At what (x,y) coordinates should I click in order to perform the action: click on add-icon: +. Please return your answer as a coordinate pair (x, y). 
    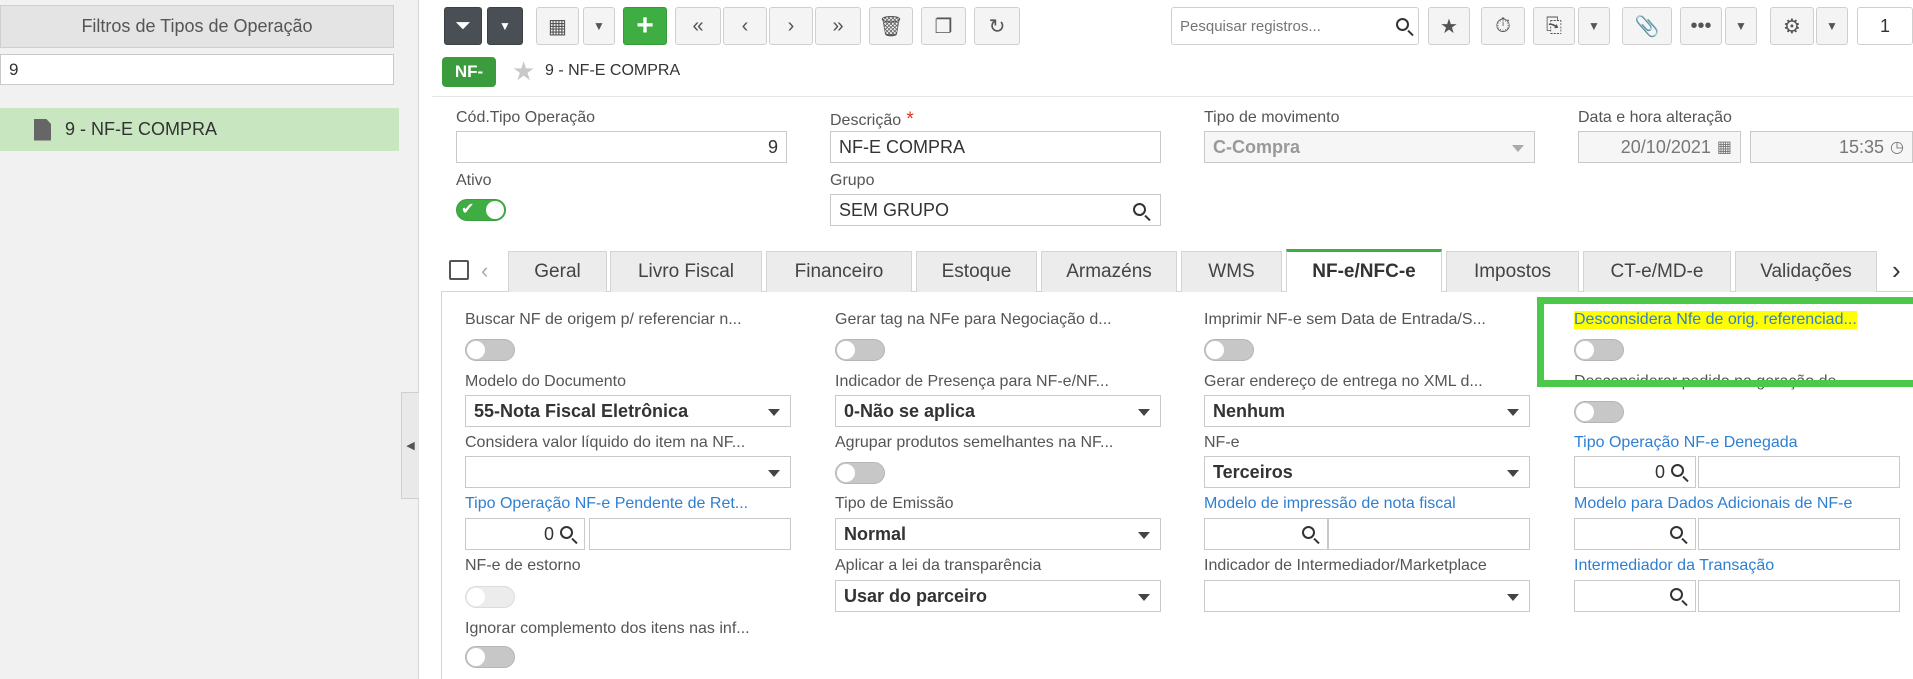
    Looking at the image, I should click on (645, 25).